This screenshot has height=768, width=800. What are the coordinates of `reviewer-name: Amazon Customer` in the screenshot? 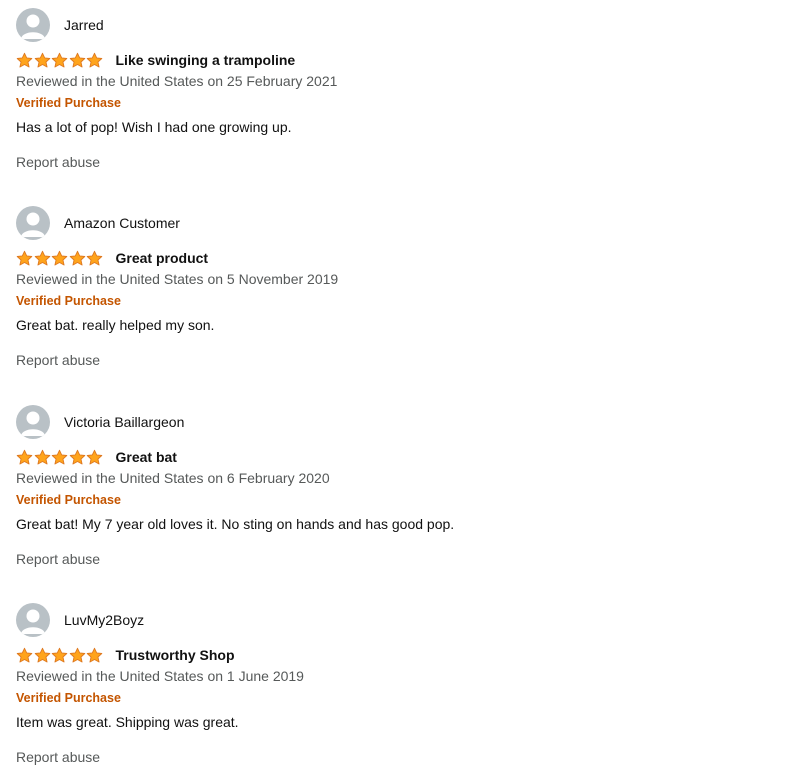 It's located at (122, 223).